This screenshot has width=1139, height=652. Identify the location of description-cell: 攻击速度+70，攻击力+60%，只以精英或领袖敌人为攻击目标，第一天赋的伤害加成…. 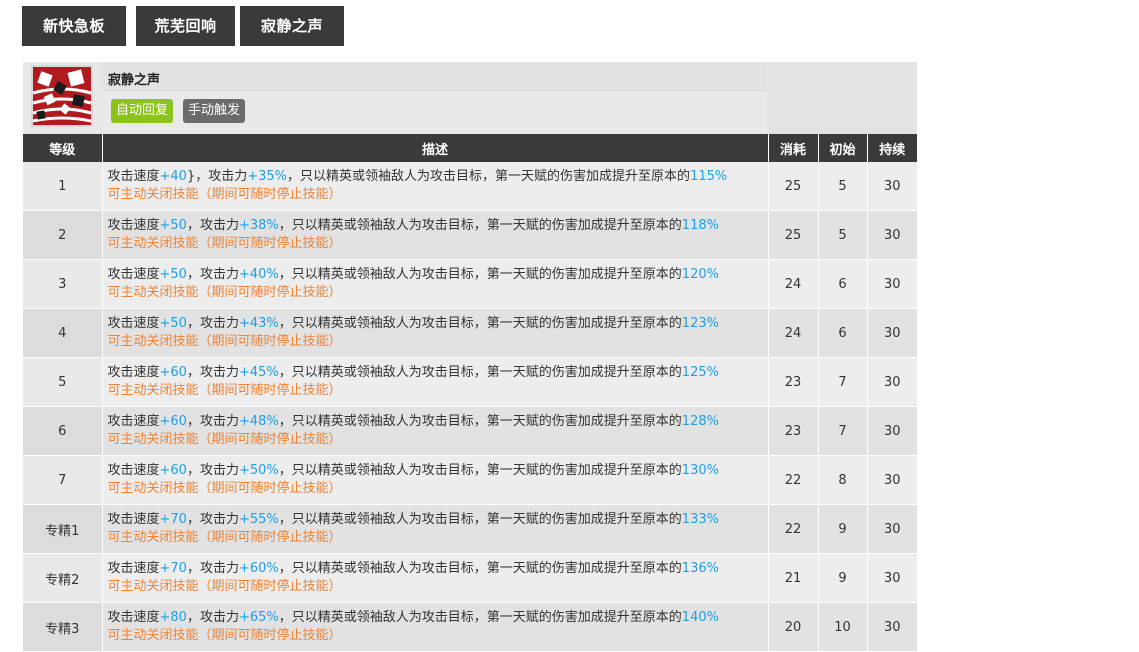
(435, 578).